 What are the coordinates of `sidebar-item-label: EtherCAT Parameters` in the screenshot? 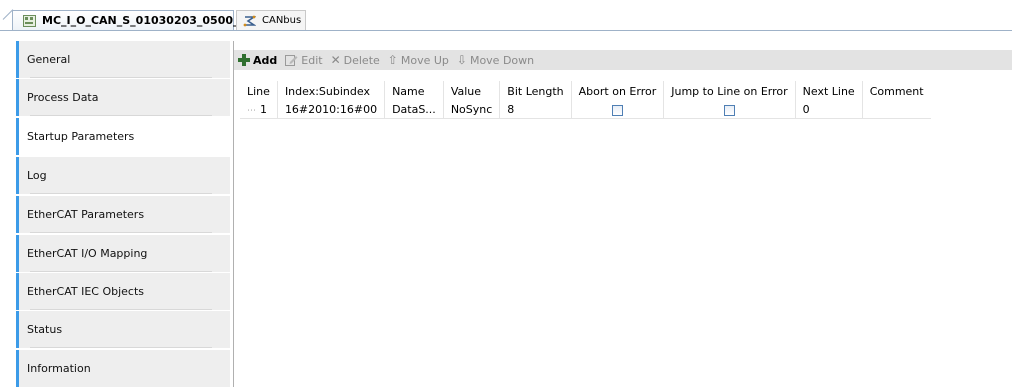 It's located at (86, 214).